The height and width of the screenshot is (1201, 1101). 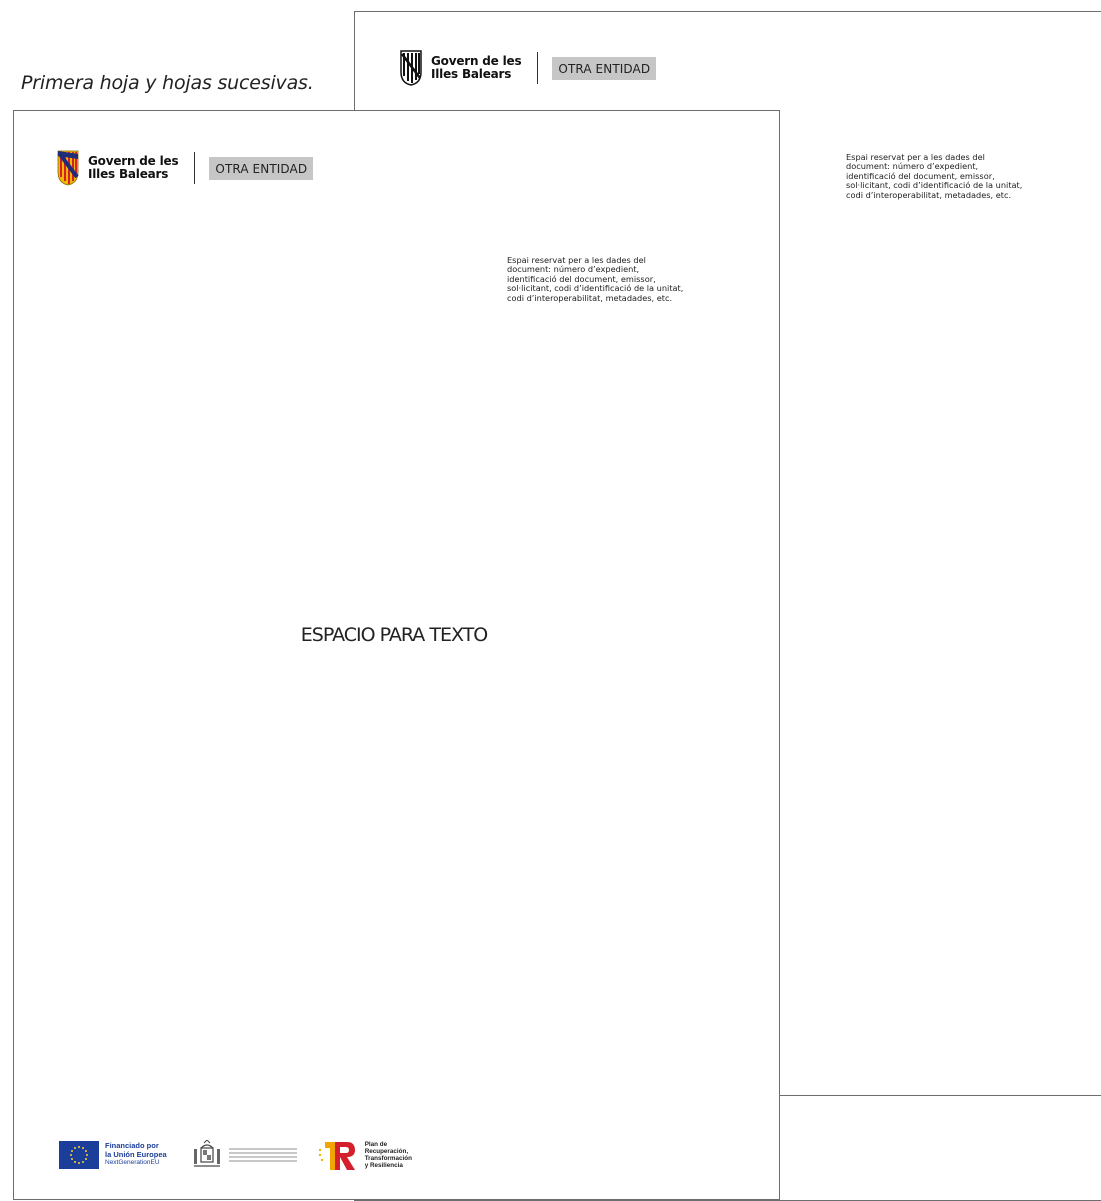 I want to click on govern-crest-icon, so click(x=68, y=168).